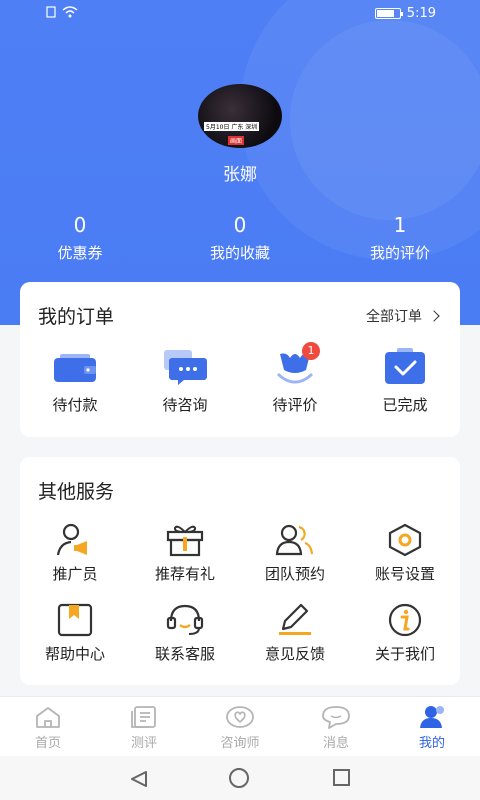 The image size is (480, 800). Describe the element at coordinates (184, 574) in the screenshot. I see `service-label: 推荐有礼` at that location.